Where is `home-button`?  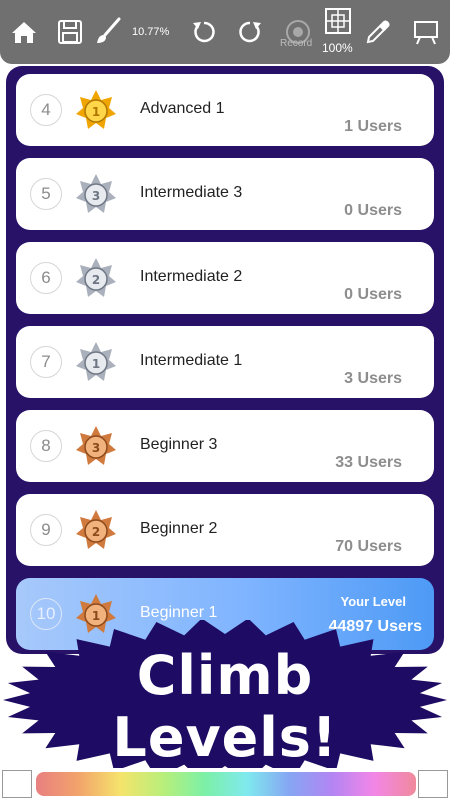
home-button is located at coordinates (24, 32).